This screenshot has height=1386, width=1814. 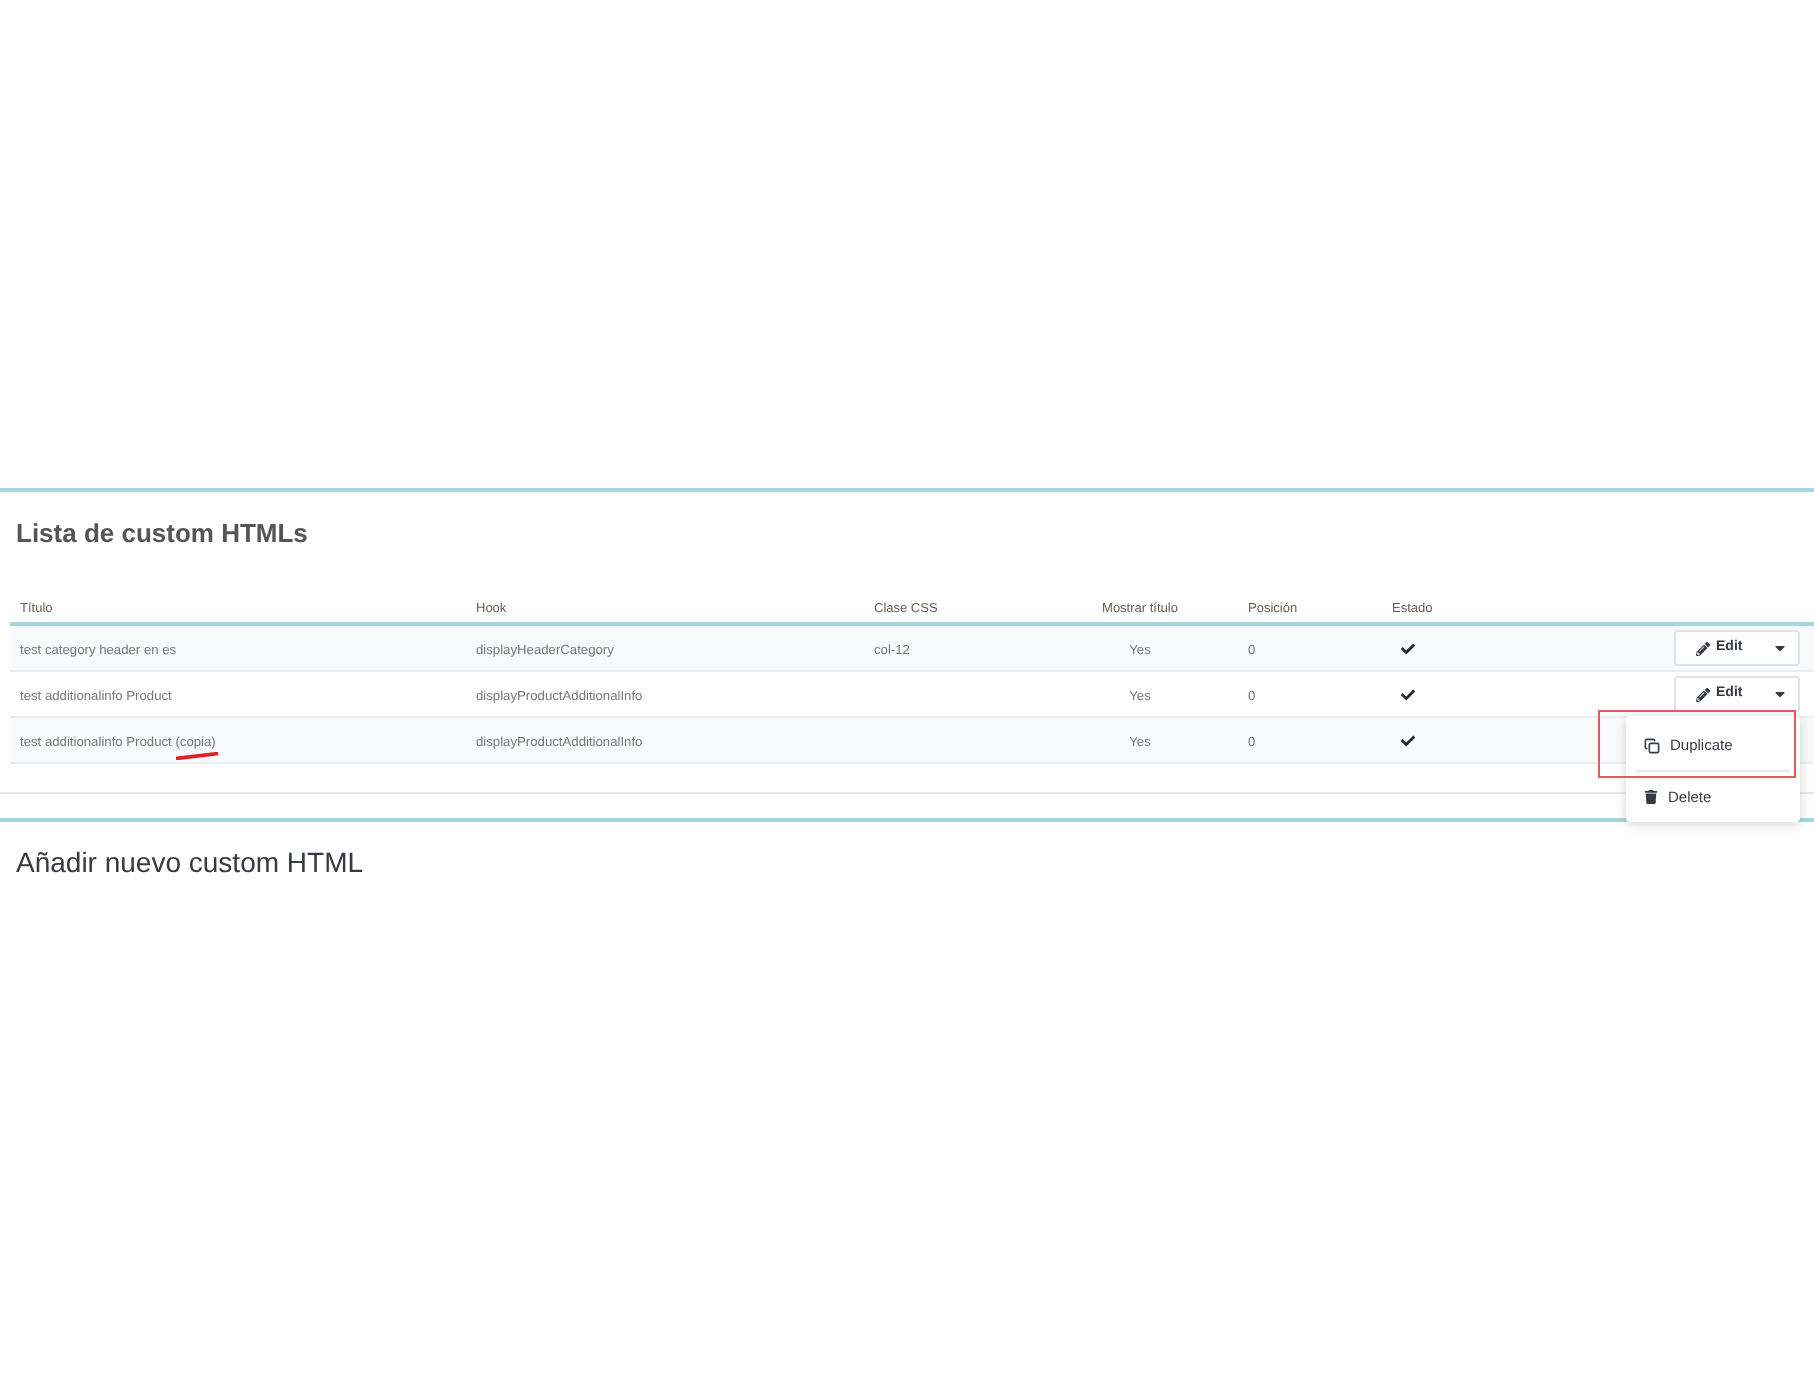 I want to click on panel-title: Añadir nuevo custom HTML, so click(x=191, y=863).